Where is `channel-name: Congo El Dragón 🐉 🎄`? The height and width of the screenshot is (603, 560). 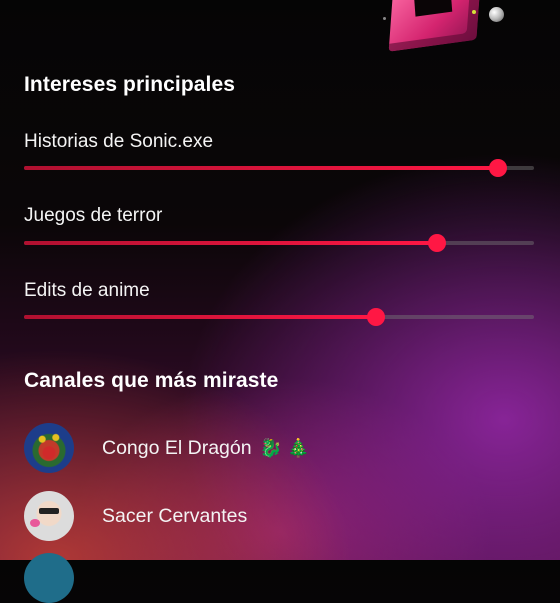
channel-name: Congo El Dragón 🐉 🎄 is located at coordinates (205, 448).